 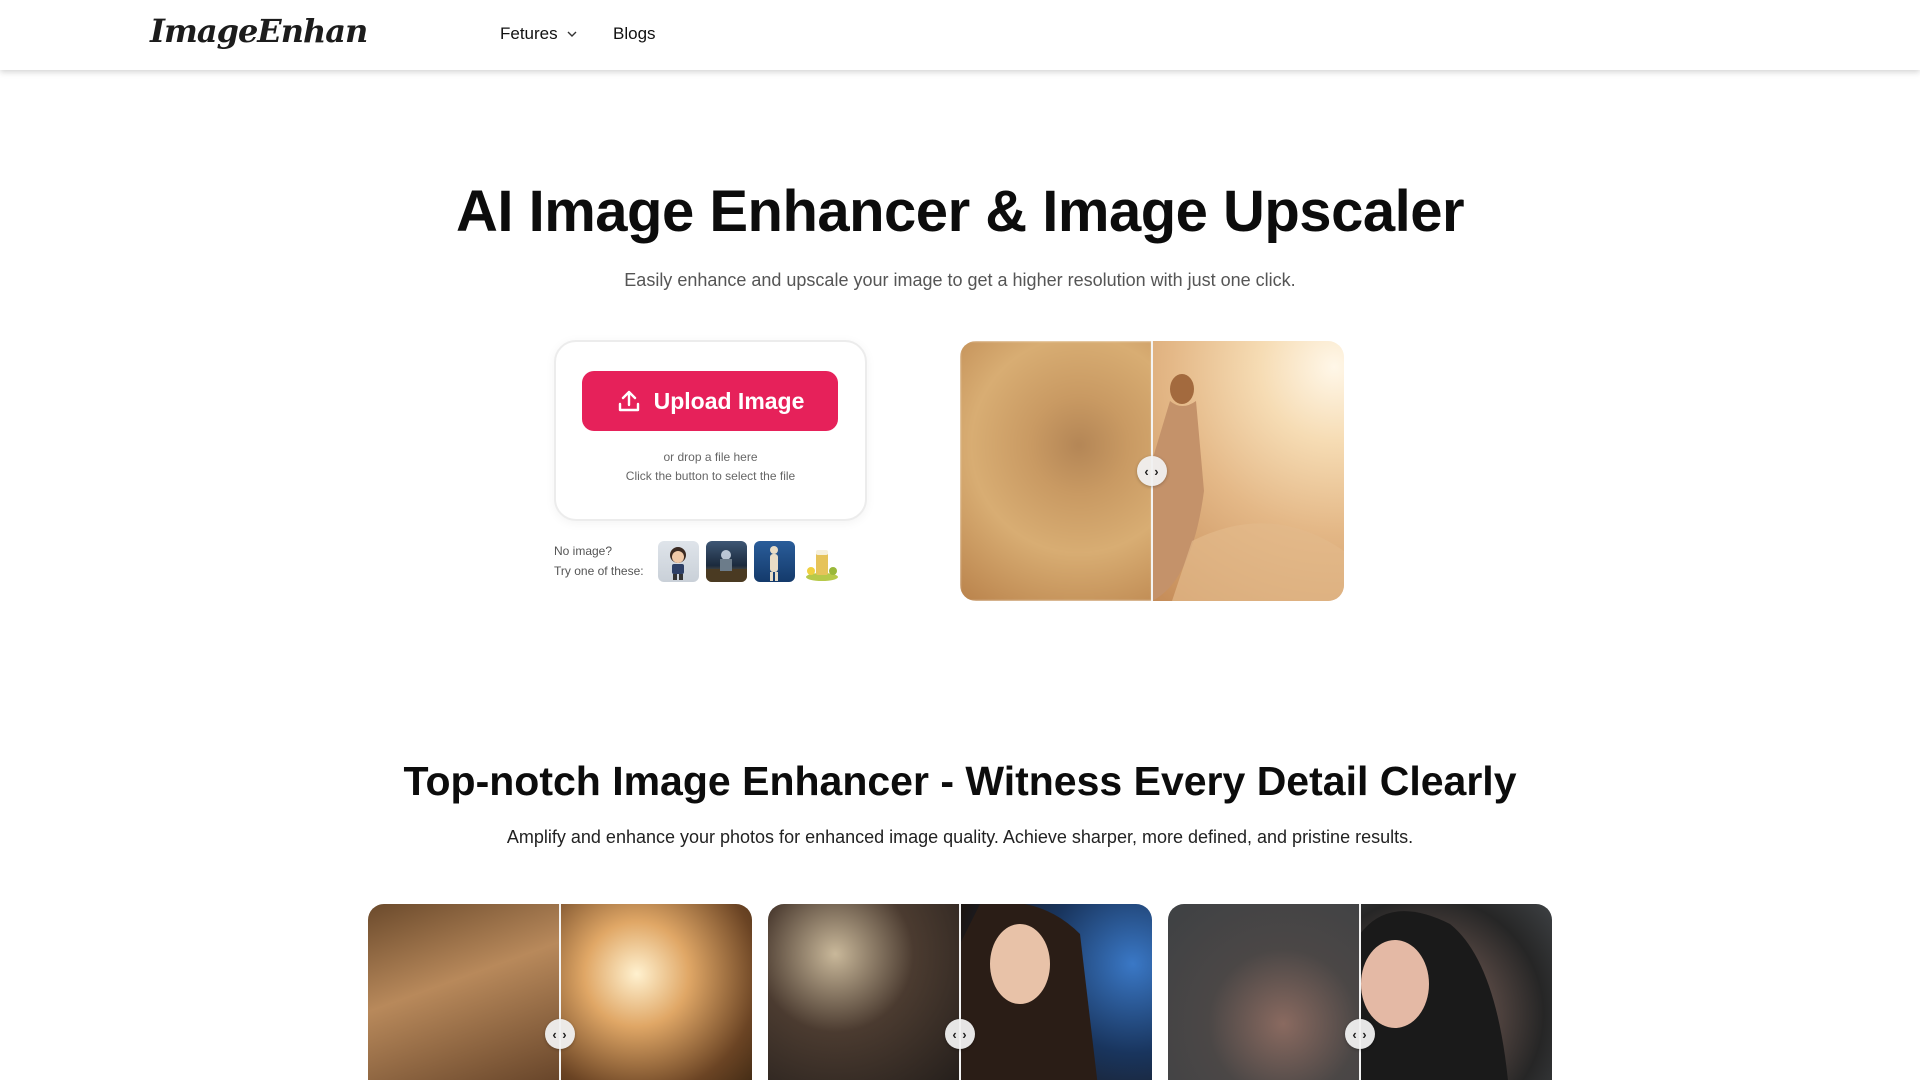 I want to click on hero-before-after-slider: ‹ ›, so click(x=1152, y=471).